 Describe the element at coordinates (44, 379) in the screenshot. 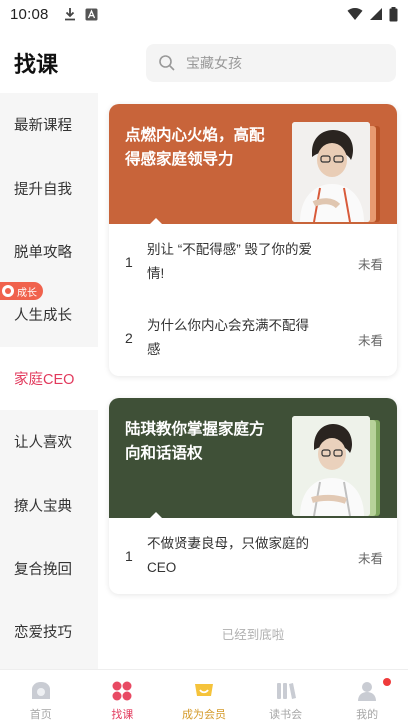

I see `sidebar-item-label: 家庭CEO` at that location.